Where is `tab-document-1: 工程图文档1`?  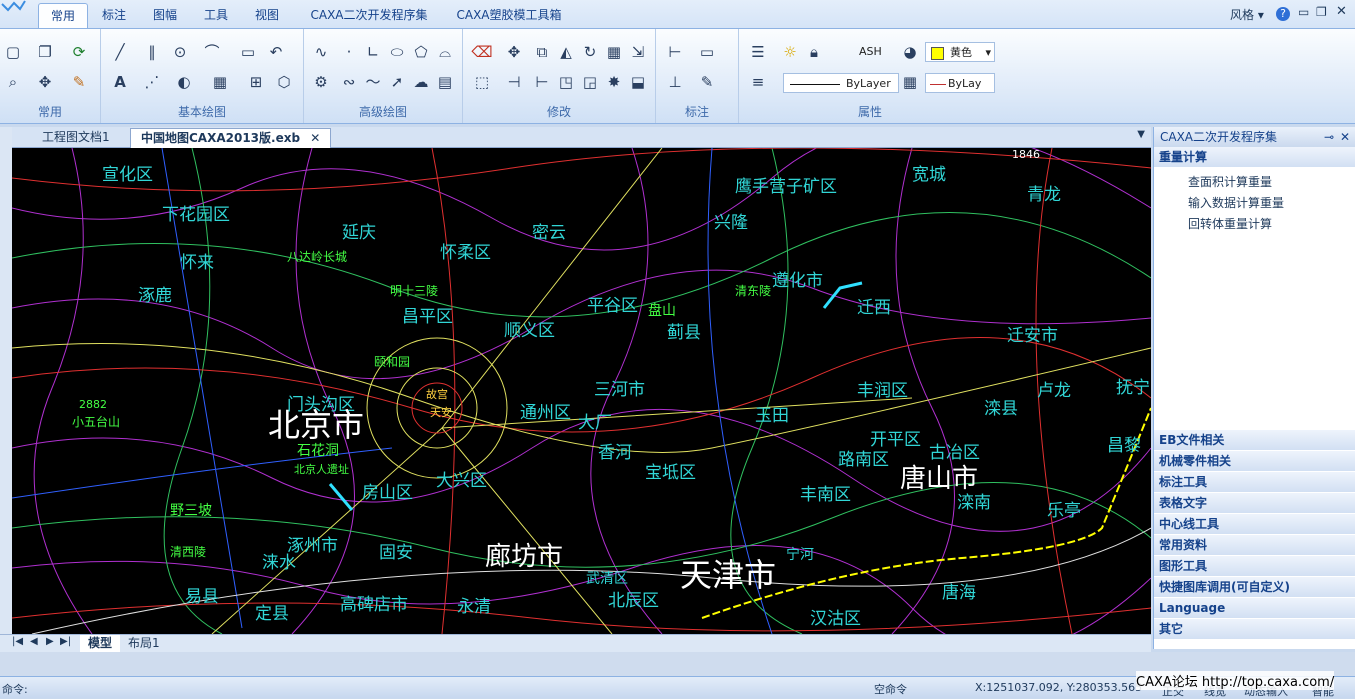
tab-document-1: 工程图文档1 is located at coordinates (76, 137).